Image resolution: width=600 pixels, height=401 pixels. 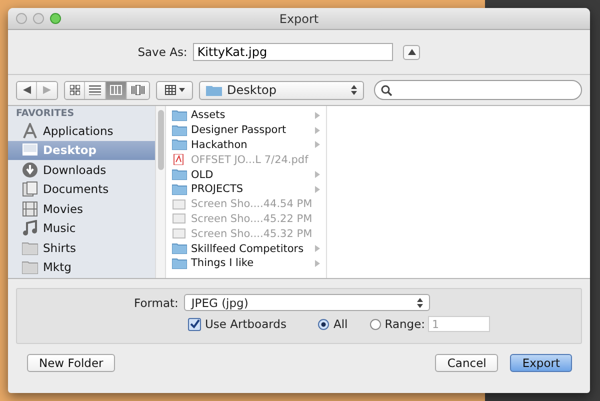 What do you see at coordinates (386, 90) in the screenshot?
I see `search-icon` at bounding box center [386, 90].